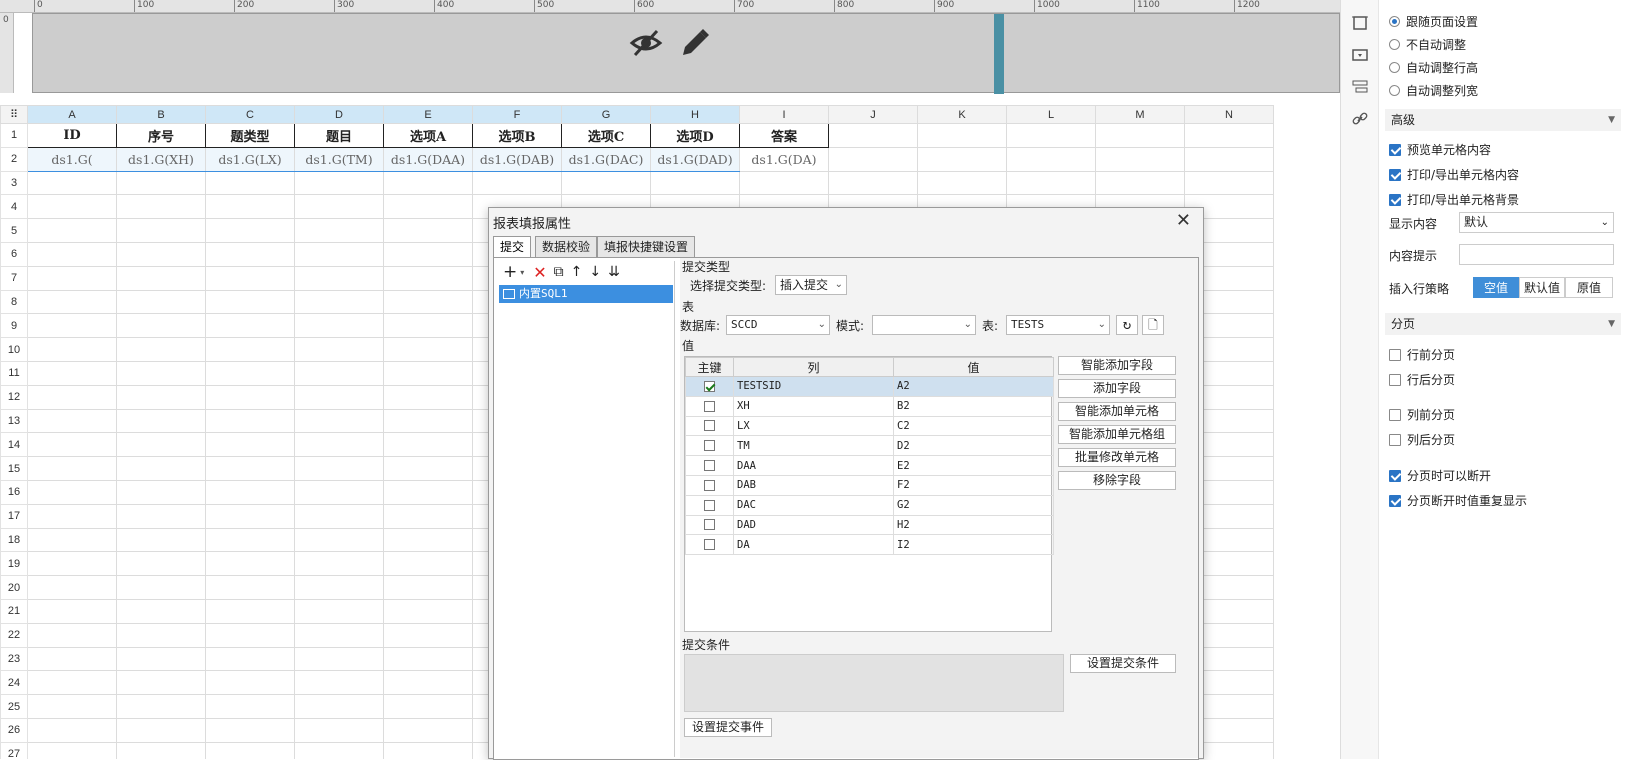 The width and height of the screenshot is (1625, 760). I want to click on schema-select: ⌄, so click(924, 325).